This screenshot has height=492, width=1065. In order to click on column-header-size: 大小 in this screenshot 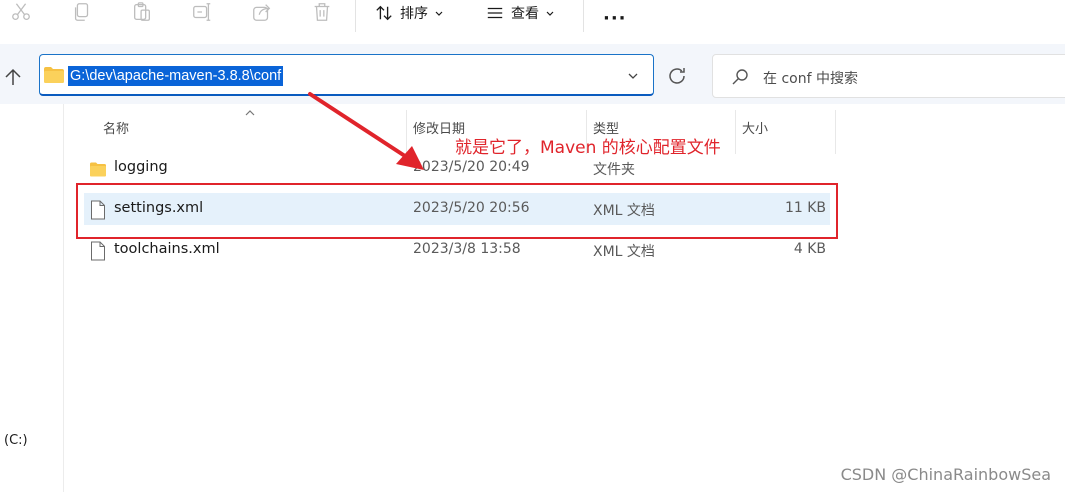, I will do `click(755, 127)`.